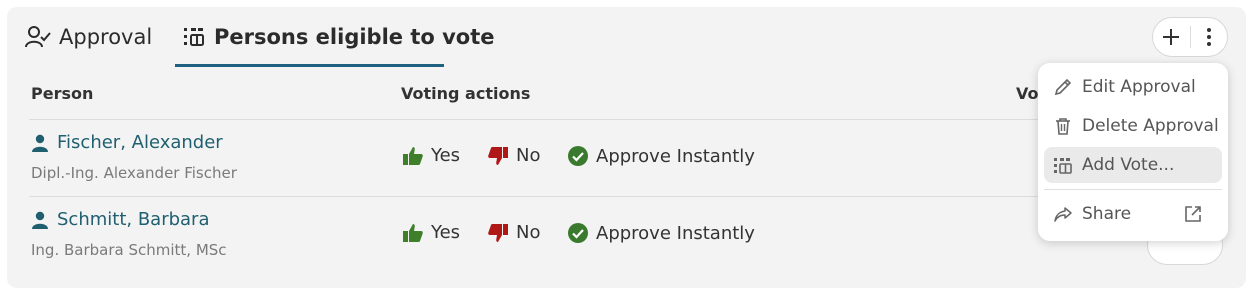 Image resolution: width=1252 pixels, height=296 pixels. I want to click on tab-actions-group, so click(1190, 37).